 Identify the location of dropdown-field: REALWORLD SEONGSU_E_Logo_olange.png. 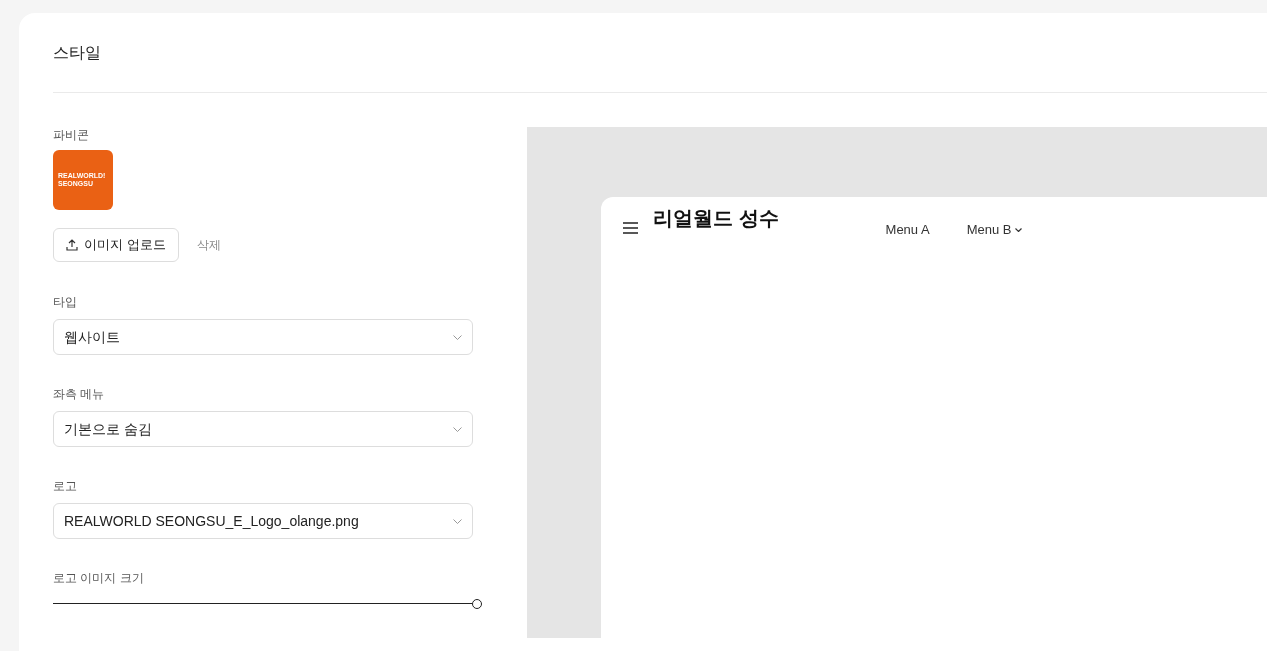
(263, 521).